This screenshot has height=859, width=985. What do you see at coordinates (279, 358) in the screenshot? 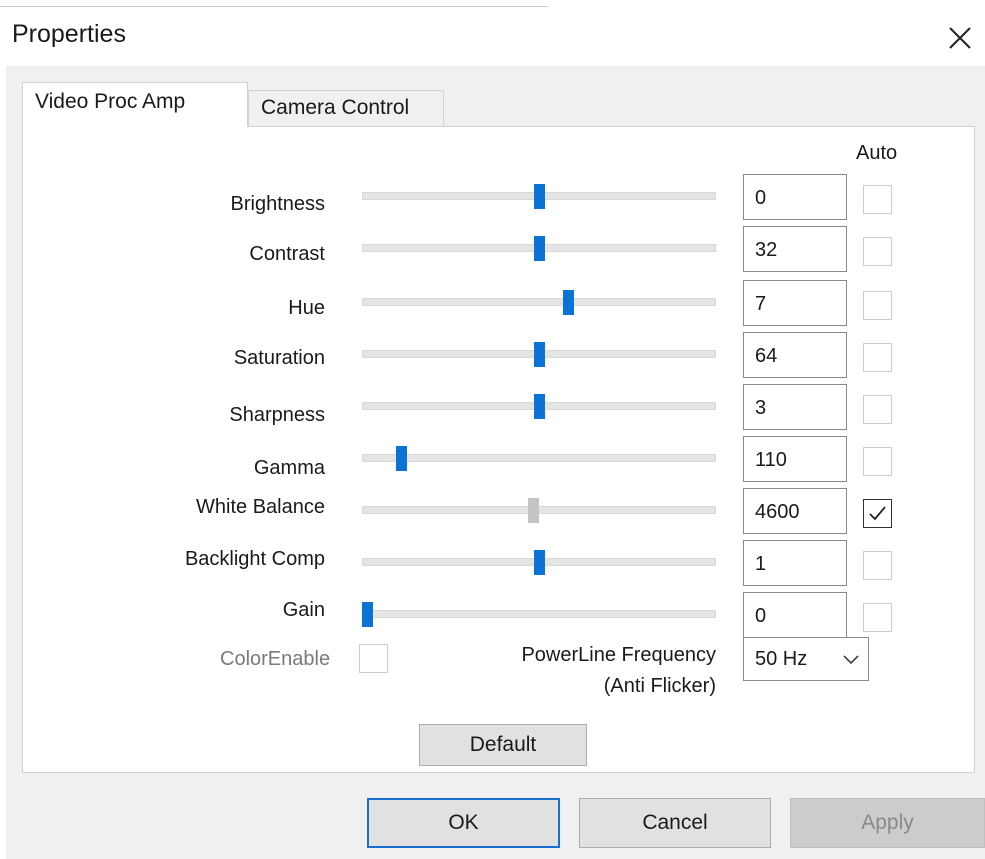
I see `control-label: Saturation` at bounding box center [279, 358].